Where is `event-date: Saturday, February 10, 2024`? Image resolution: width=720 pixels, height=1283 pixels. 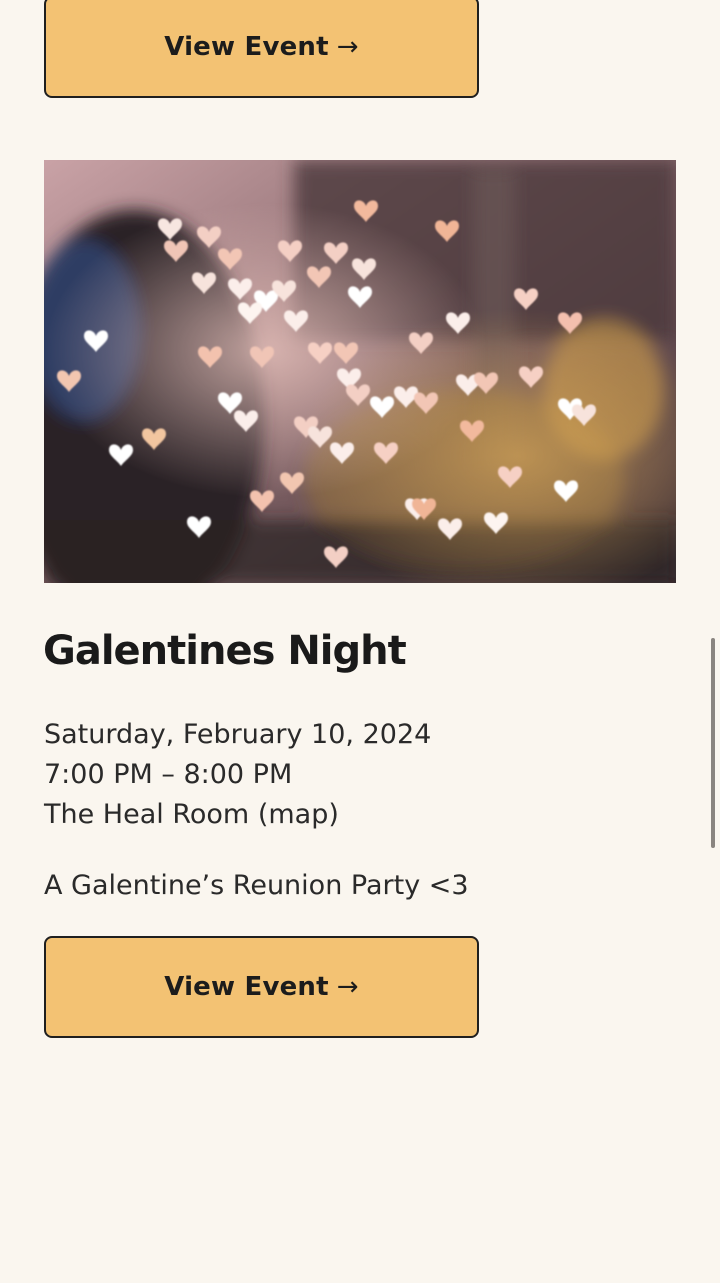
event-date: Saturday, February 10, 2024 is located at coordinates (238, 734).